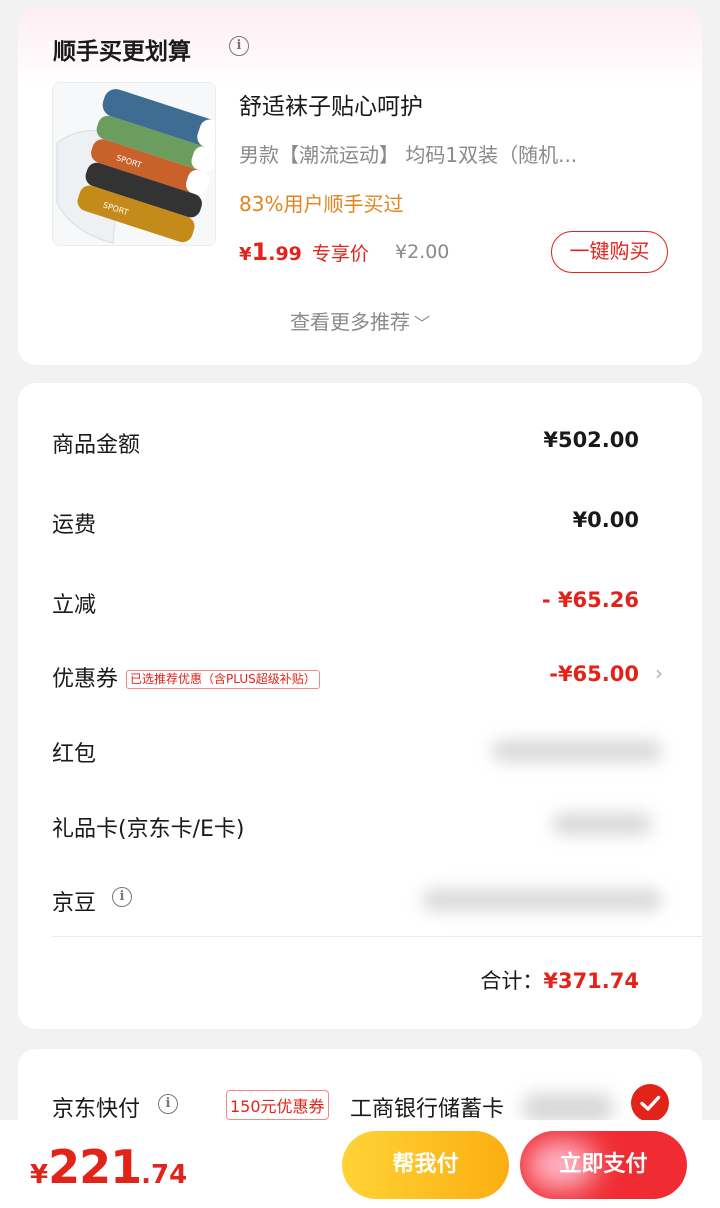  Describe the element at coordinates (39, 1175) in the screenshot. I see `payable-currency: ¥` at that location.